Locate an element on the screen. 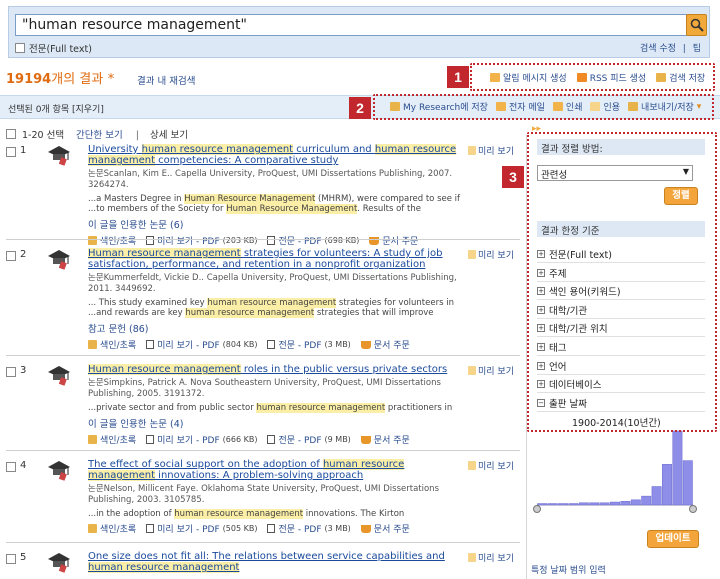  callout-badge-2: 2 is located at coordinates (360, 108).